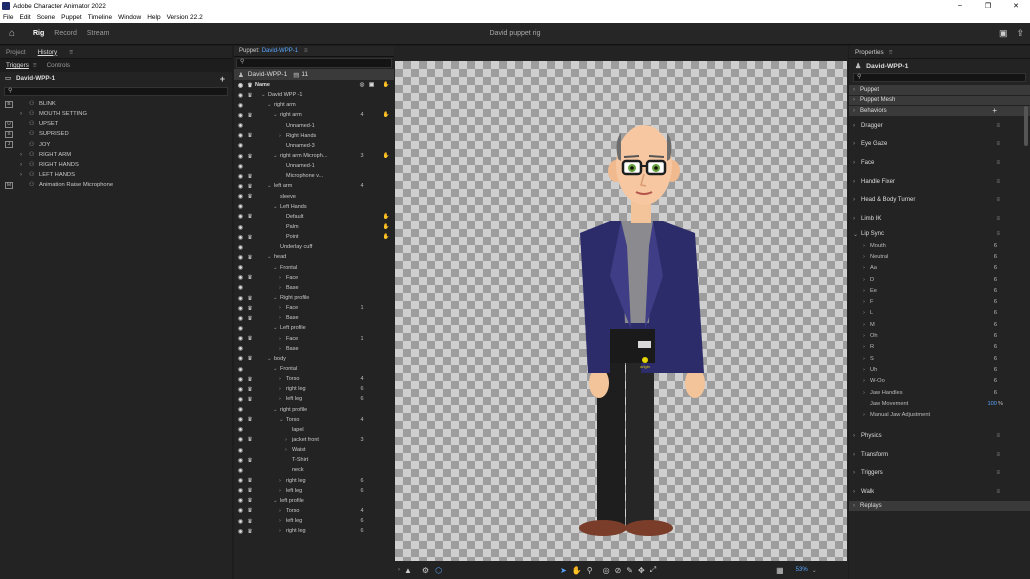 This screenshot has height=579, width=1030. Describe the element at coordinates (314, 63) in the screenshot. I see `puppet-search-input: ⚲` at that location.